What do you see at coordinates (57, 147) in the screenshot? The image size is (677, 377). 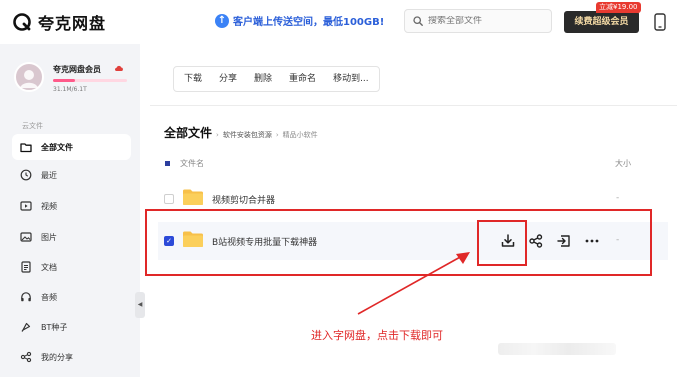 I see `sidebar-item-label: 全部文件` at bounding box center [57, 147].